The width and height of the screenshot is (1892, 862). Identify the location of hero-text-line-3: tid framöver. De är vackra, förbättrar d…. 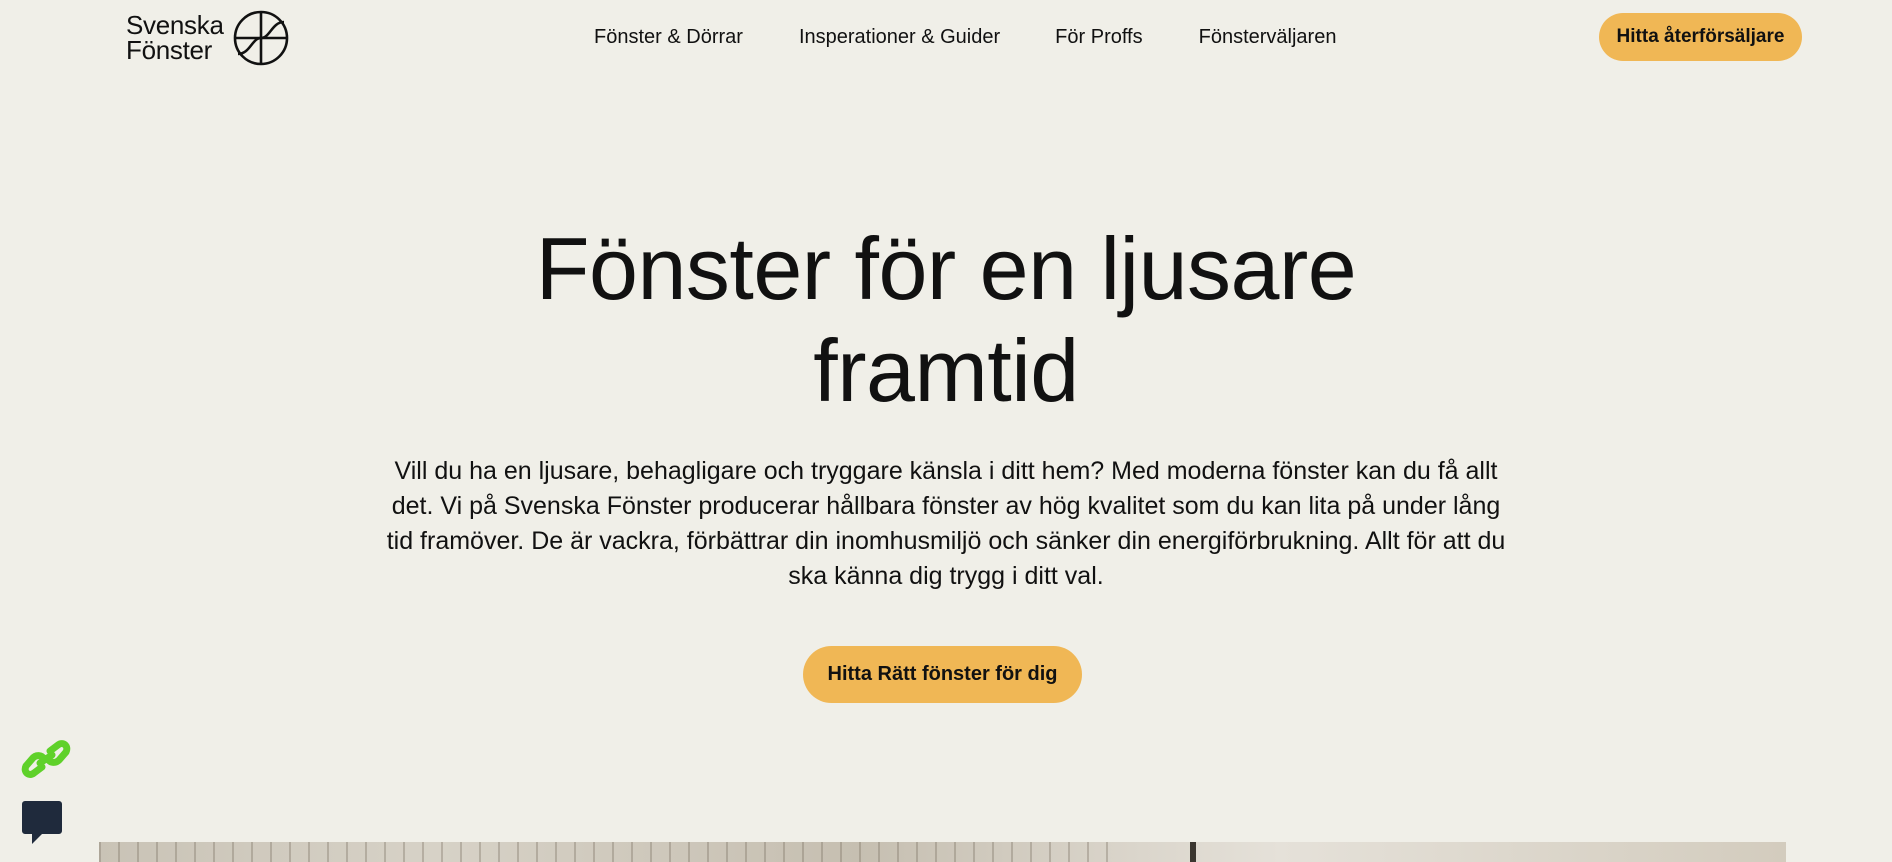
(946, 541).